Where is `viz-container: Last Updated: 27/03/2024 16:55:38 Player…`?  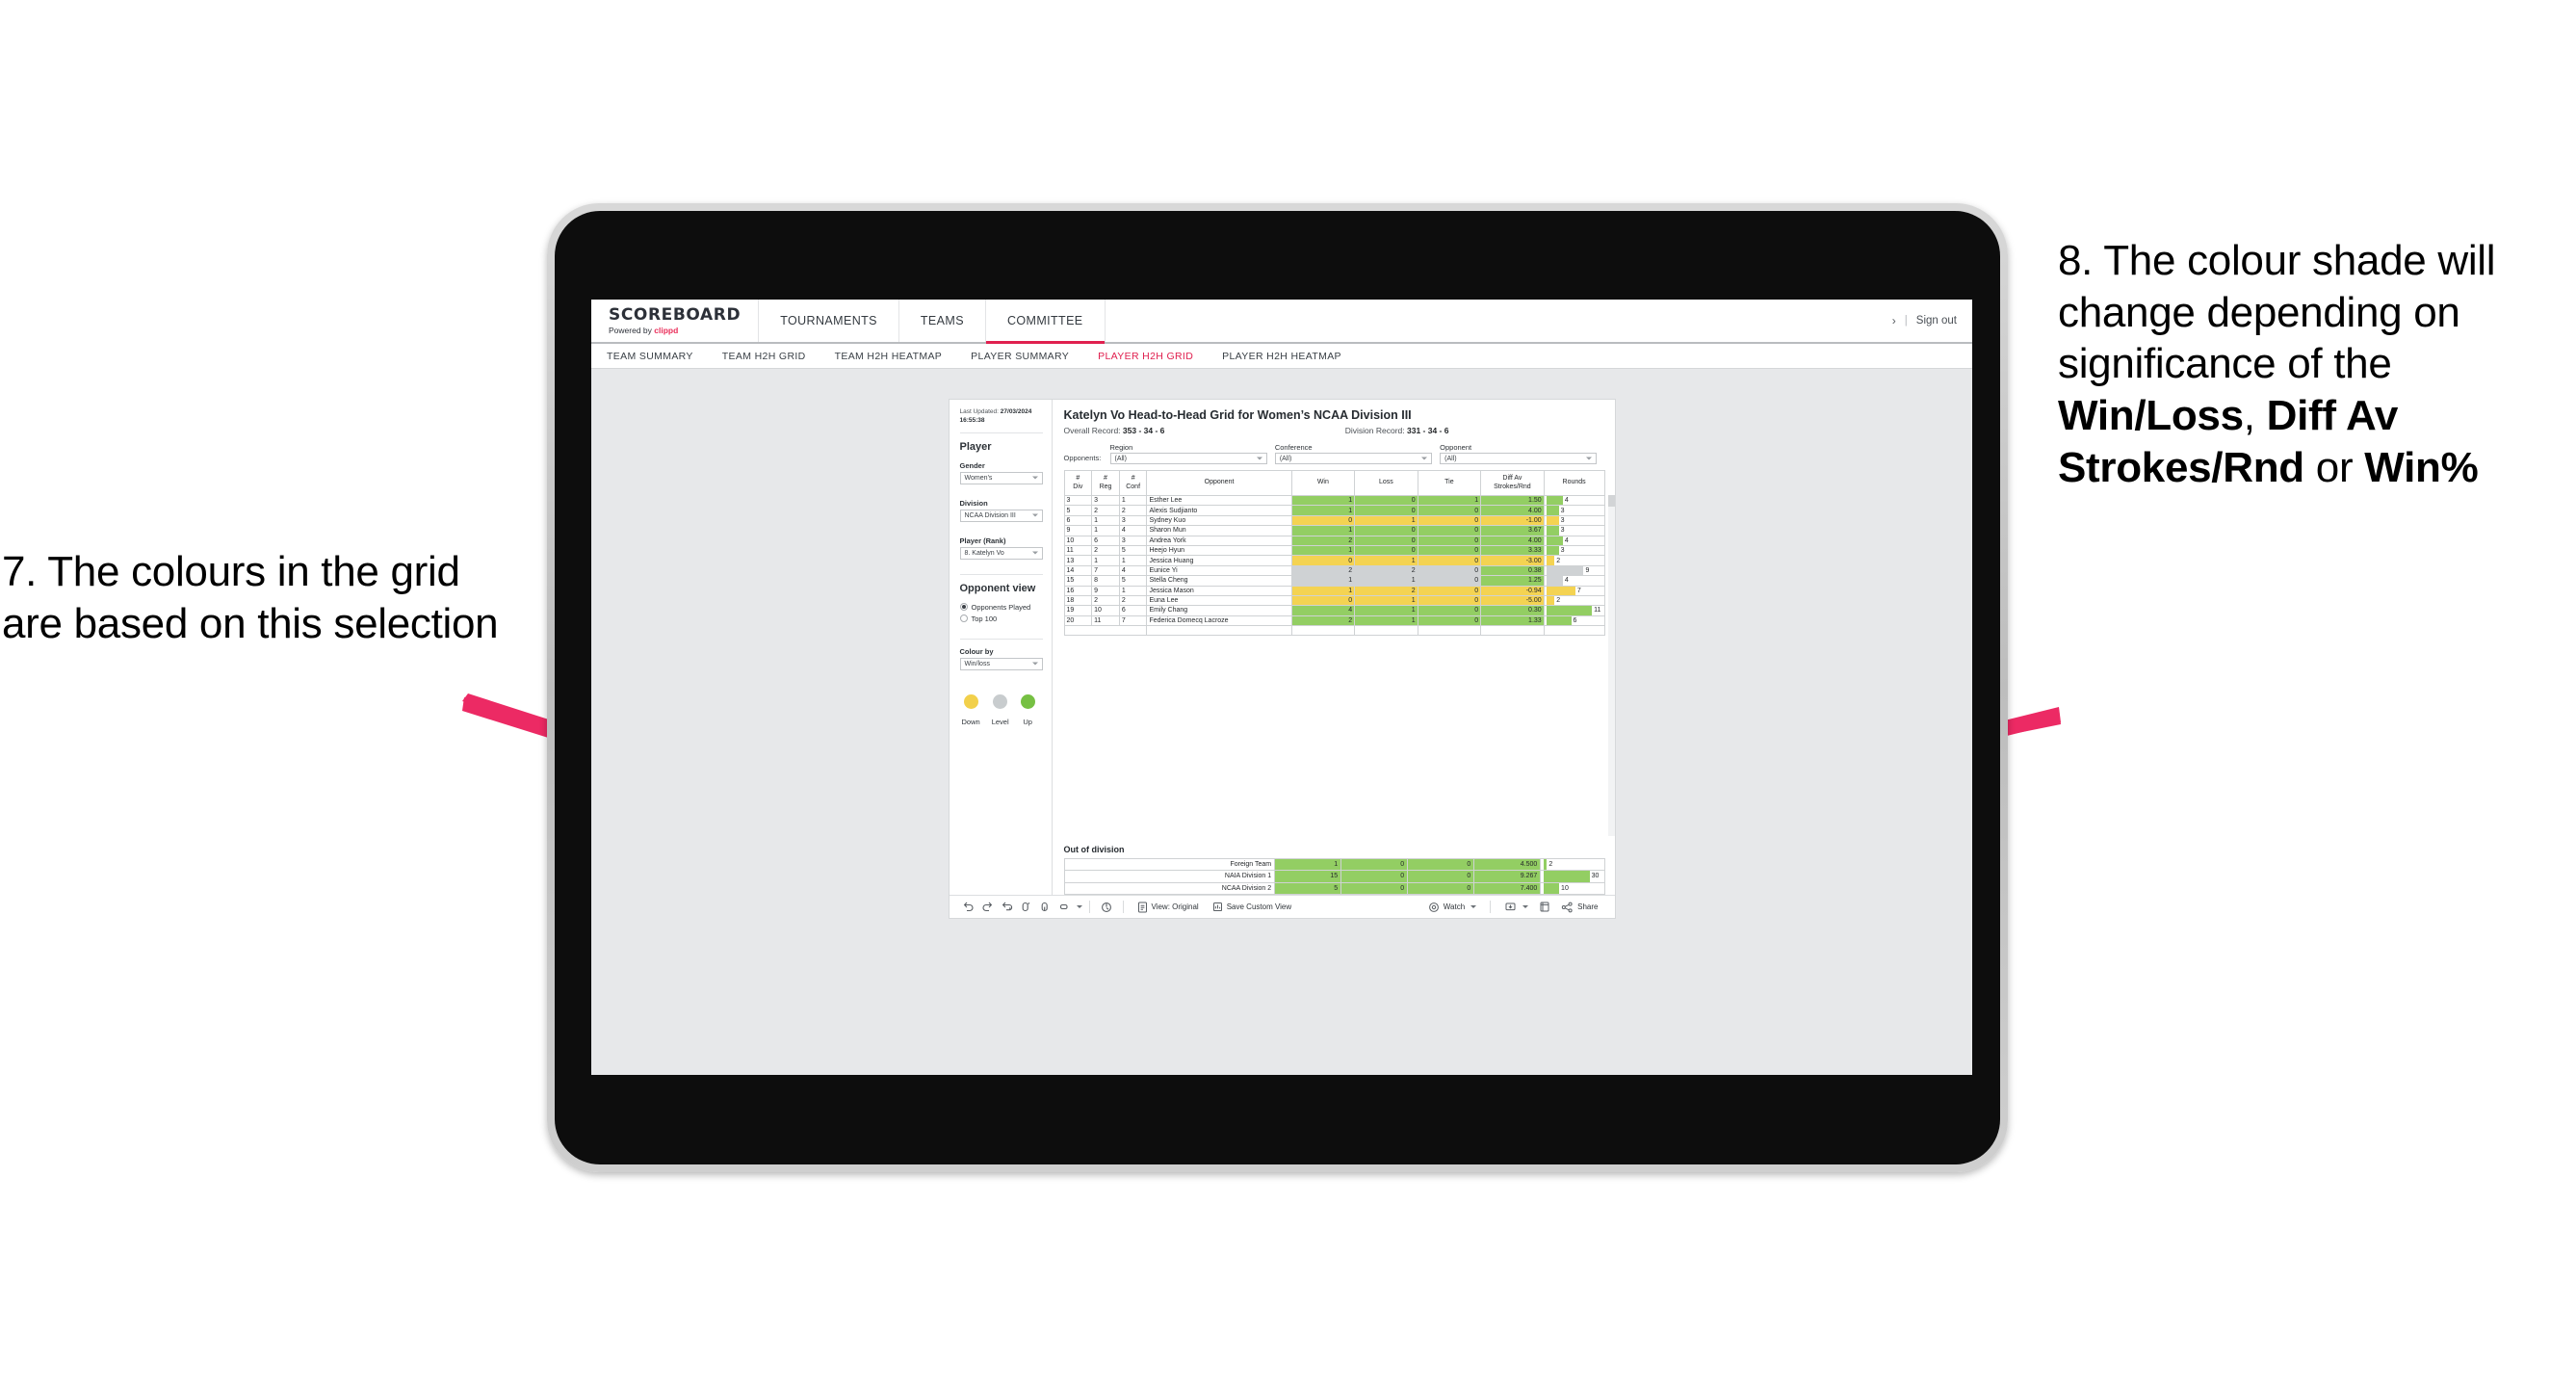
viz-container: Last Updated: 27/03/2024 16:55:38 Player… is located at coordinates (1282, 659).